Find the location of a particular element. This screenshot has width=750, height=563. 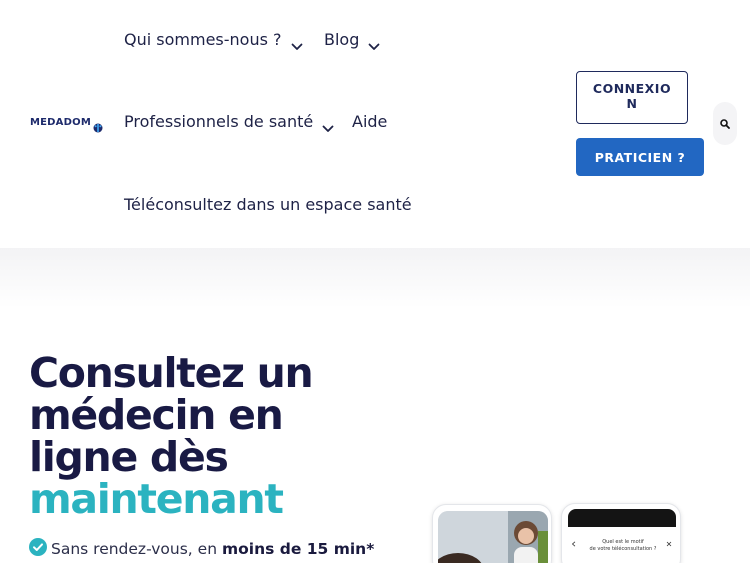

logo-text: MEDADOM is located at coordinates (60, 122).